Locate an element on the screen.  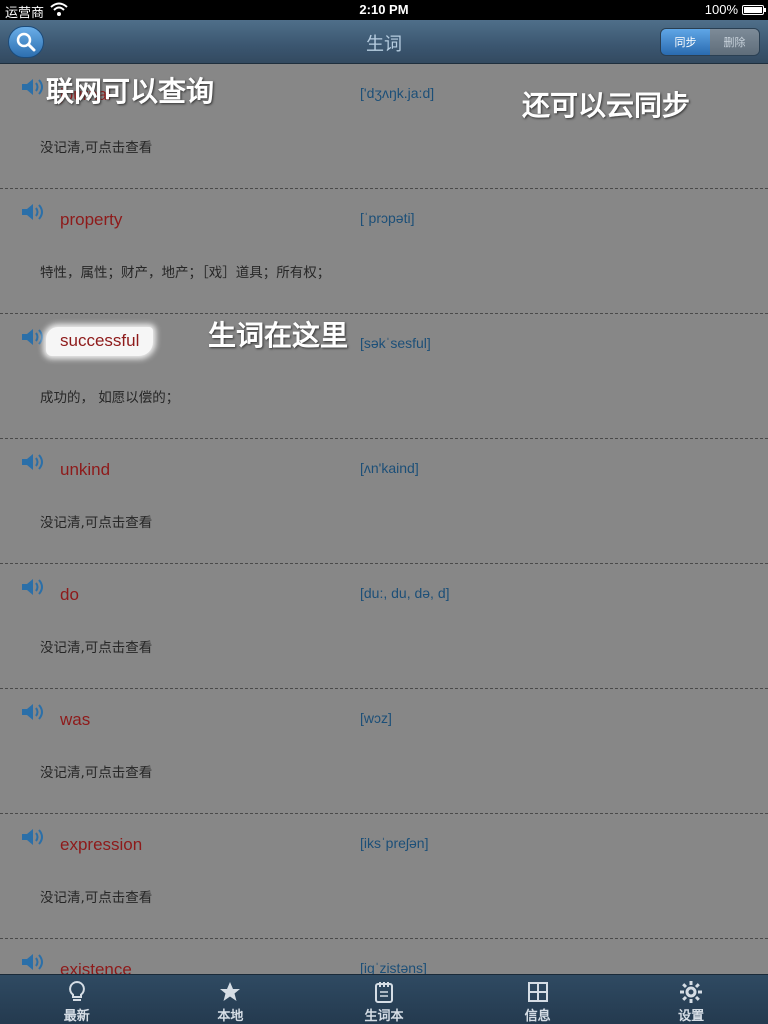
nav-bar: 生词 同步 删除 is located at coordinates (384, 42).